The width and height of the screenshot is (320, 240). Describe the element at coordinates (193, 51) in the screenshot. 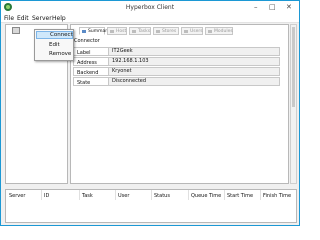

I see `label-field-value: IT2Geek` at that location.